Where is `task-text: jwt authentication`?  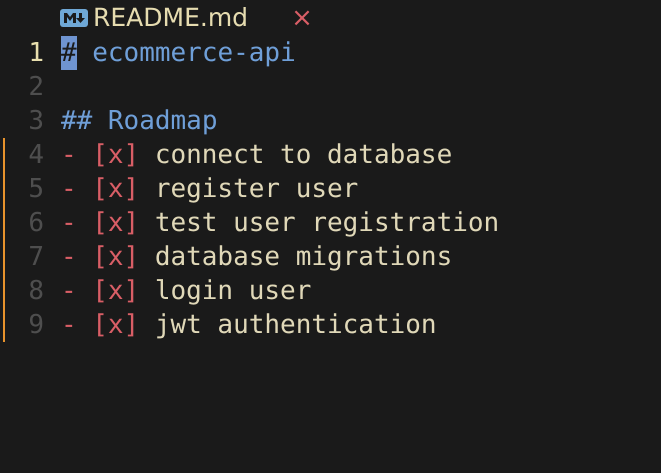
task-text: jwt authentication is located at coordinates (295, 325).